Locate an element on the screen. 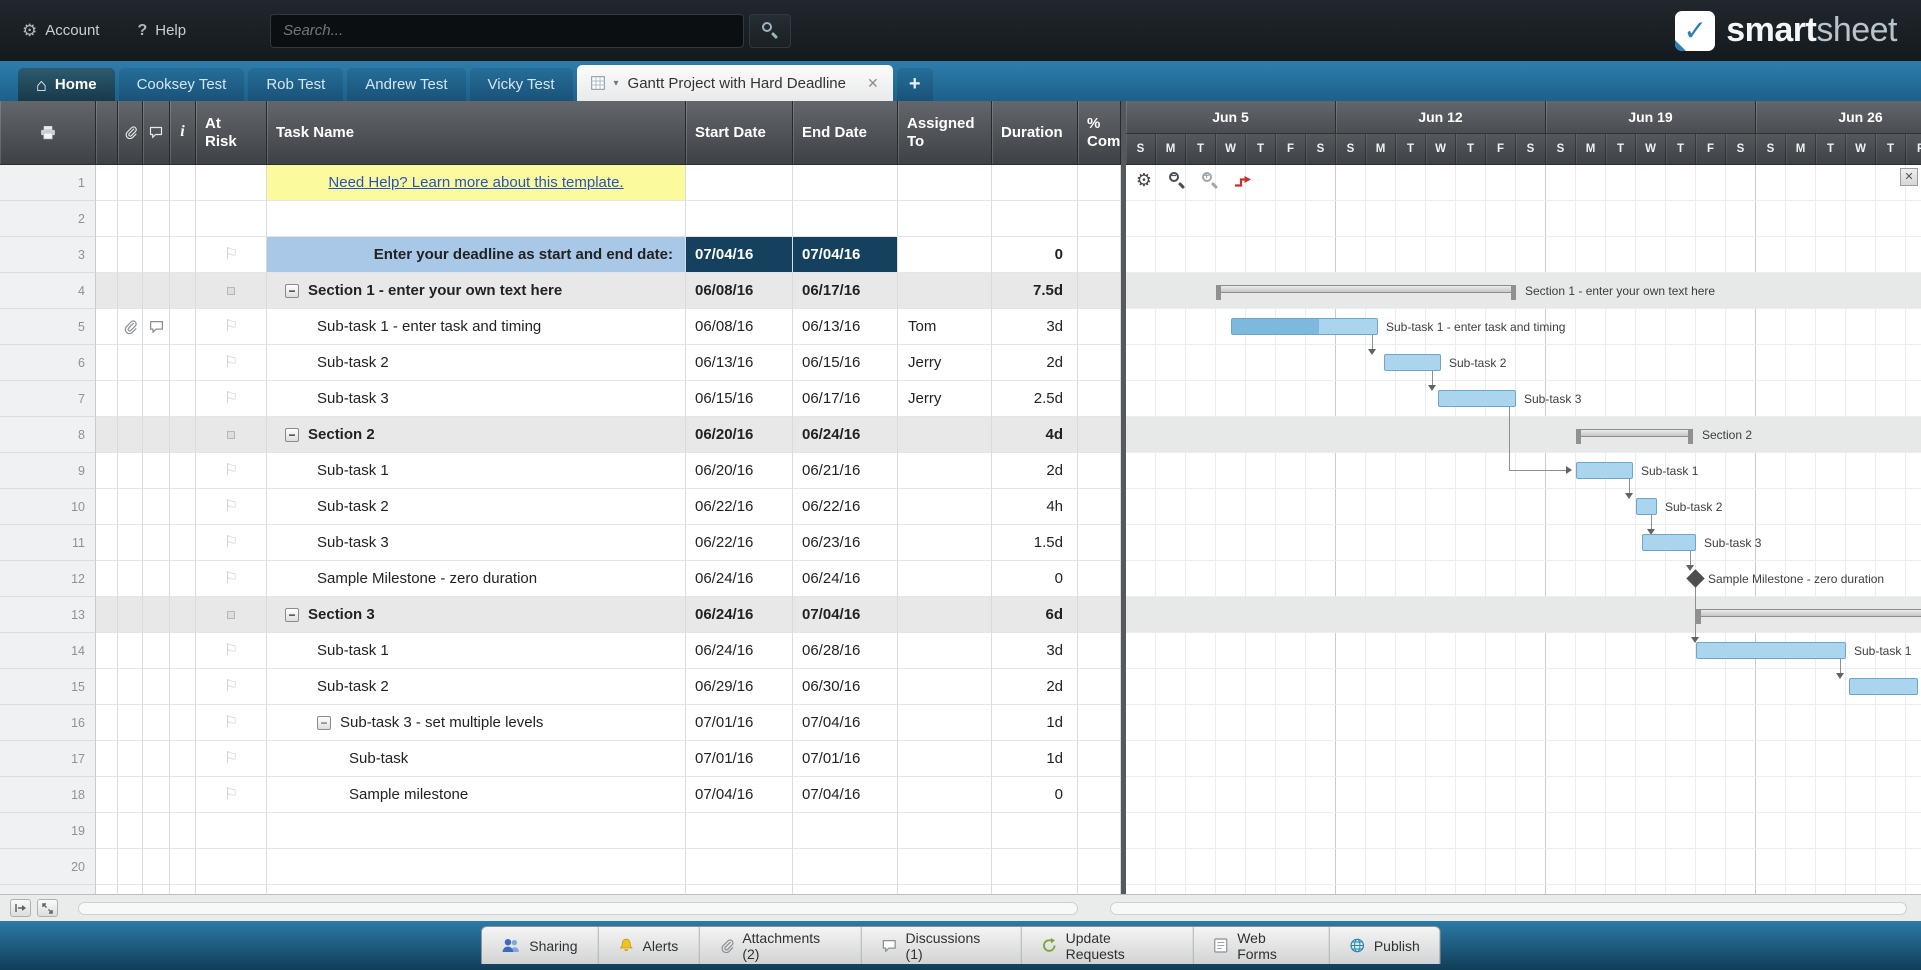 The width and height of the screenshot is (1921, 970). expand-view-button is located at coordinates (47, 908).